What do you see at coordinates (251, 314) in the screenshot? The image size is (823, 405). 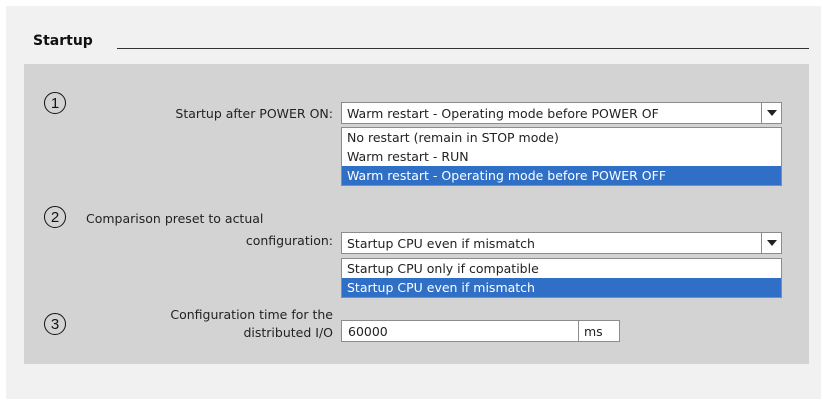 I see `config-time-label-line1: Configuration time for the` at bounding box center [251, 314].